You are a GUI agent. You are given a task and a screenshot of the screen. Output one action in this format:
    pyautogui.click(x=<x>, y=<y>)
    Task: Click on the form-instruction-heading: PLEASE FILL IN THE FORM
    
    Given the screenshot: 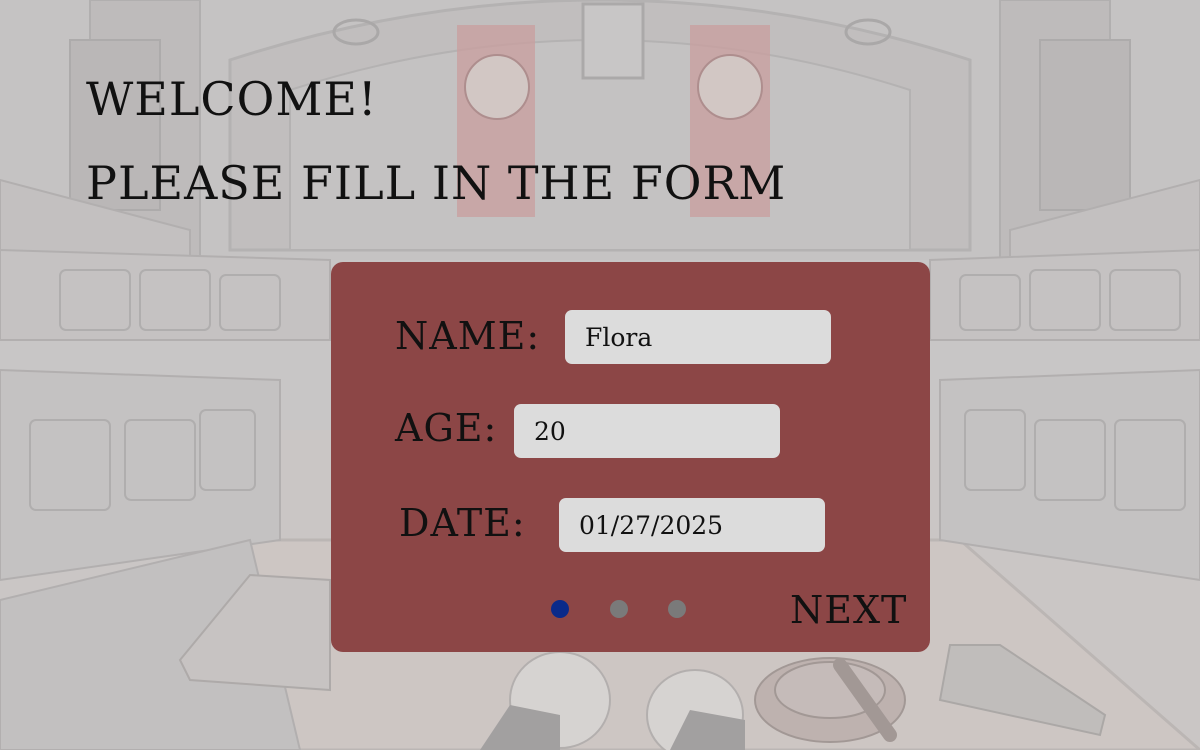 What is the action you would take?
    pyautogui.click(x=436, y=183)
    